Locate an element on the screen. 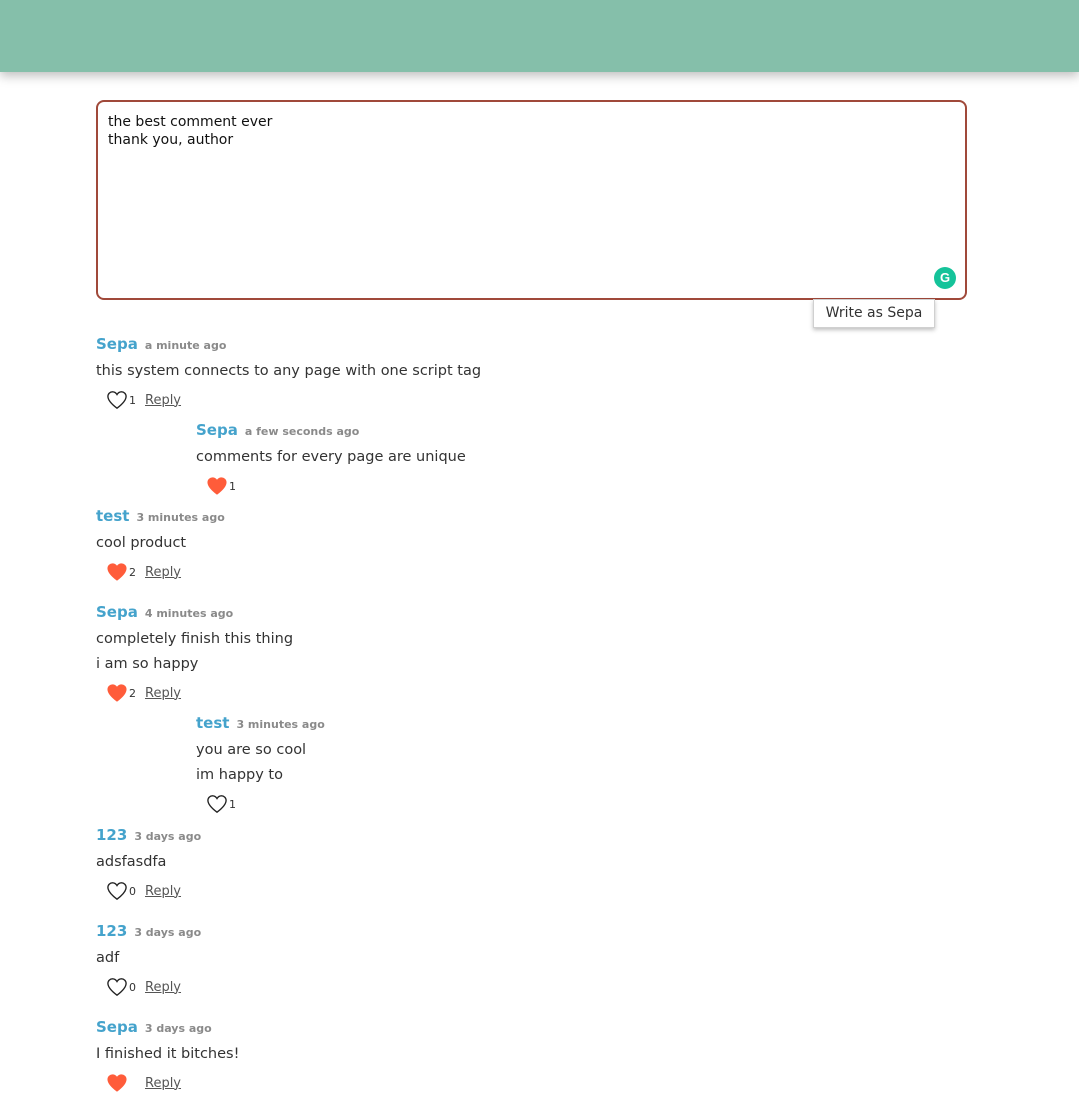 This screenshot has height=1097, width=1079. comment: 123 3 days ago adsfasdfa 0 Reply is located at coordinates (148, 865).